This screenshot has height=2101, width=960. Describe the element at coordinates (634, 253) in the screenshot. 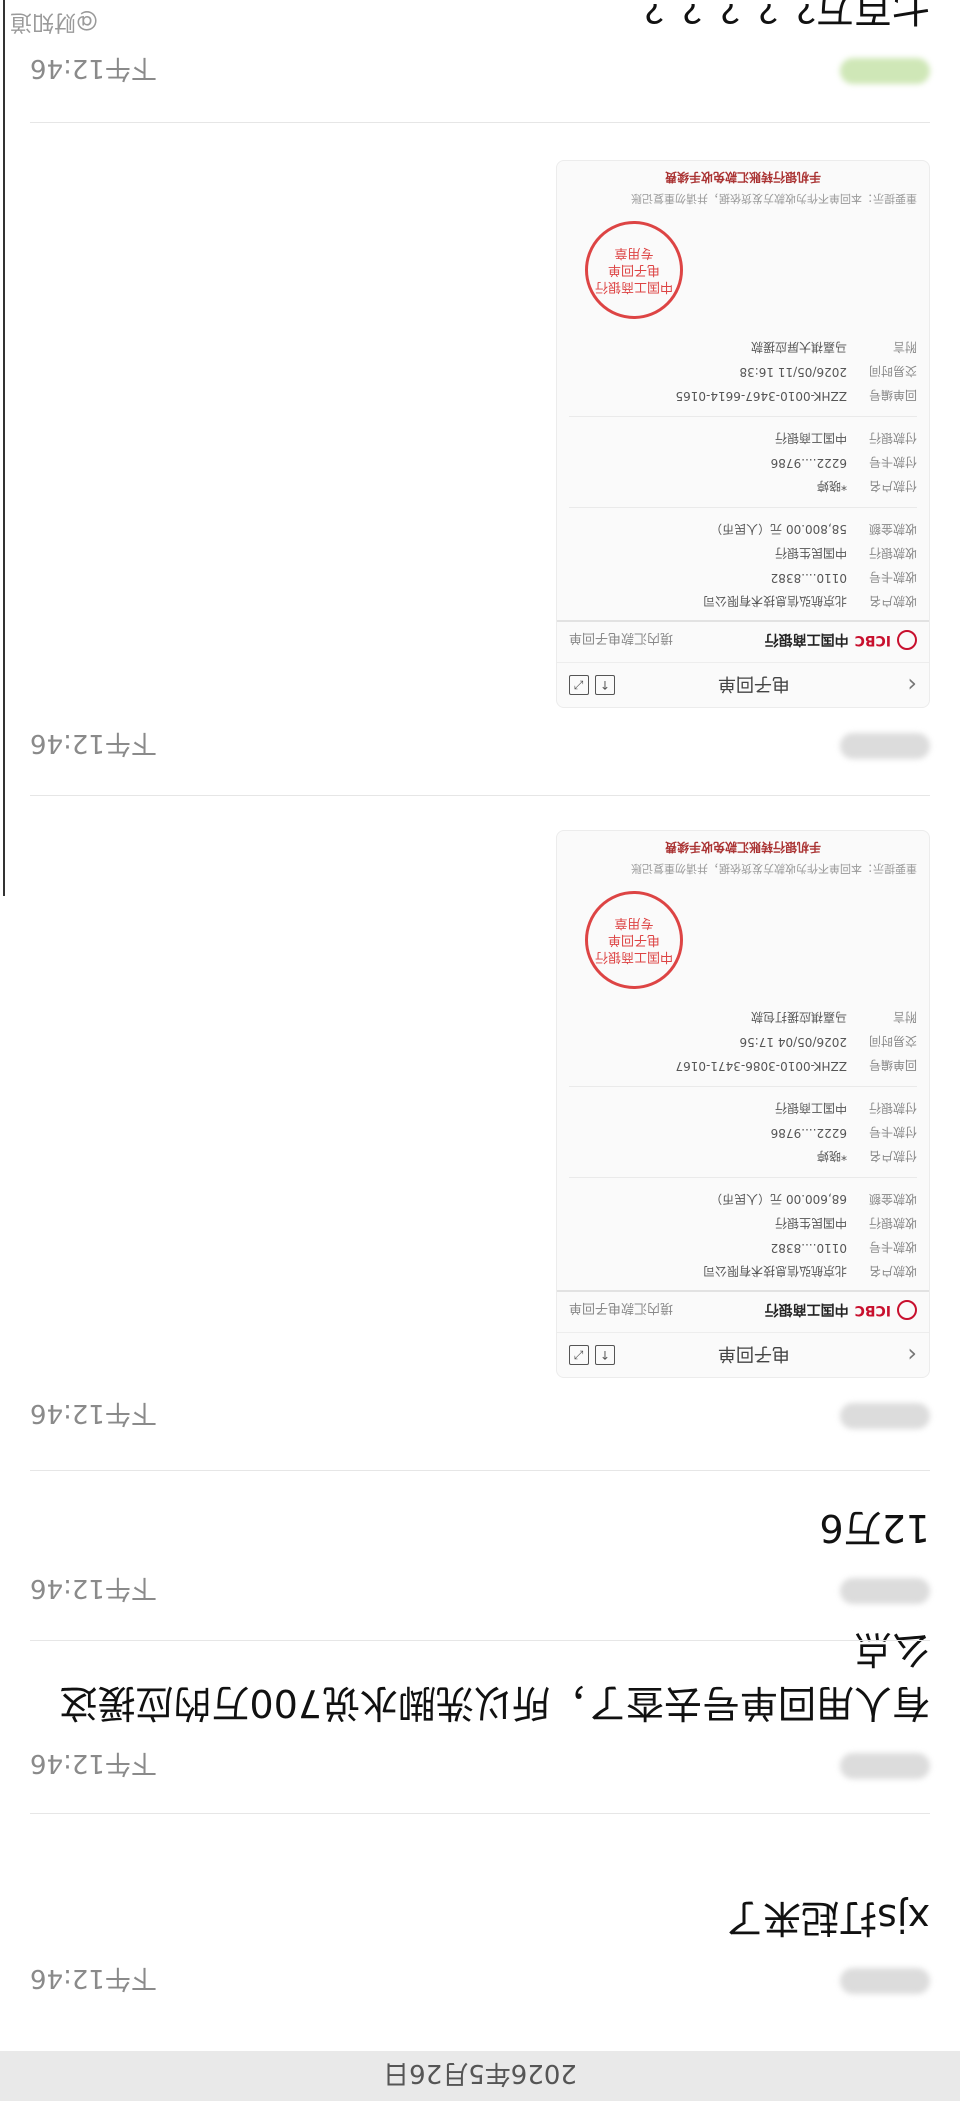

I see `seal-text: 专用章` at that location.